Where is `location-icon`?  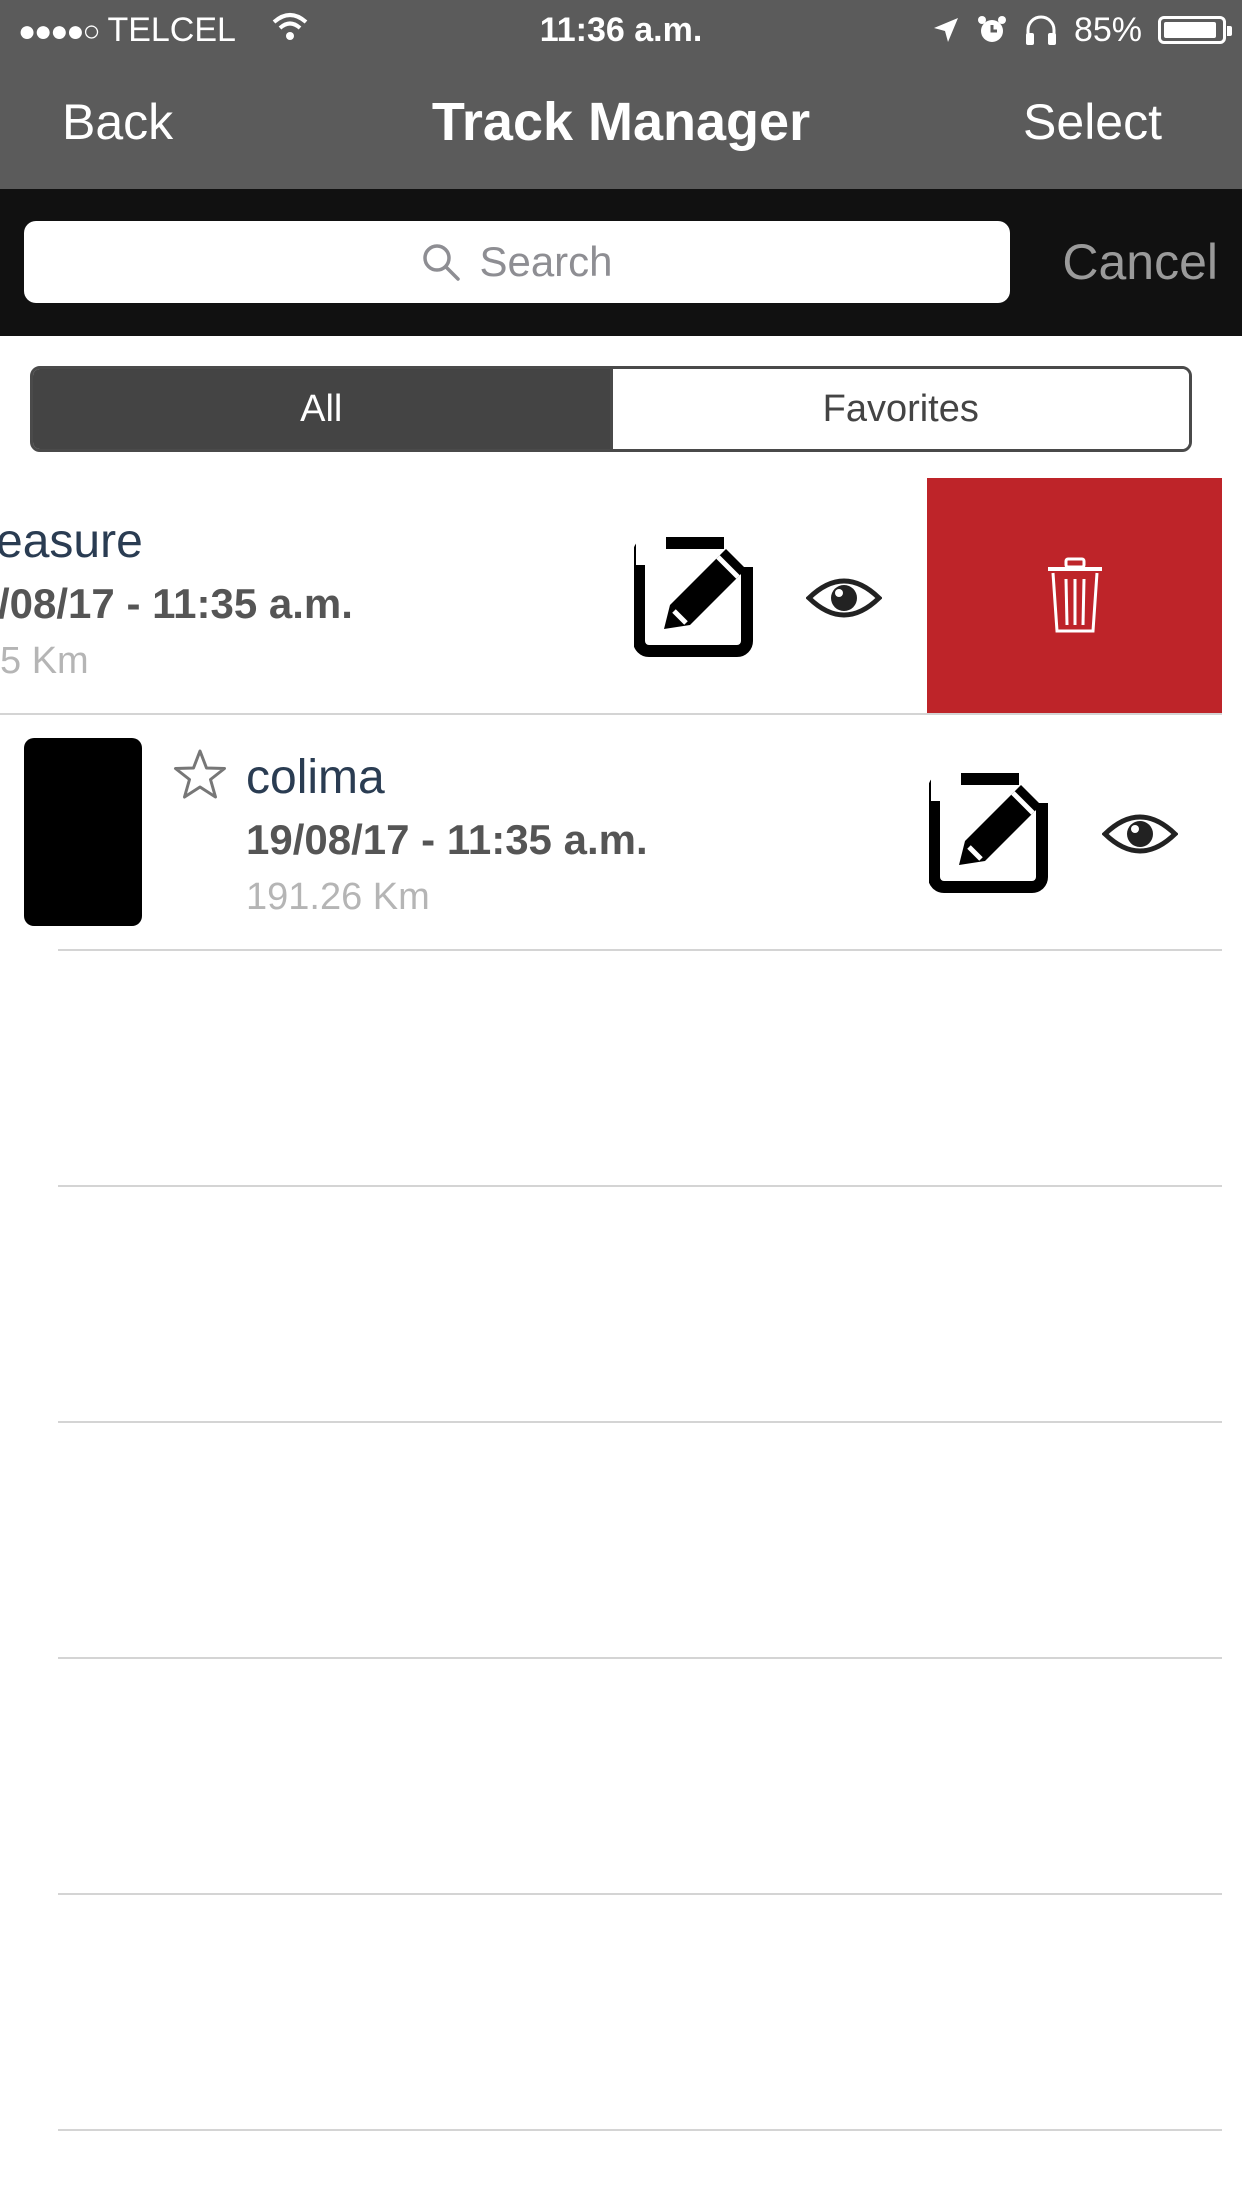 location-icon is located at coordinates (946, 30).